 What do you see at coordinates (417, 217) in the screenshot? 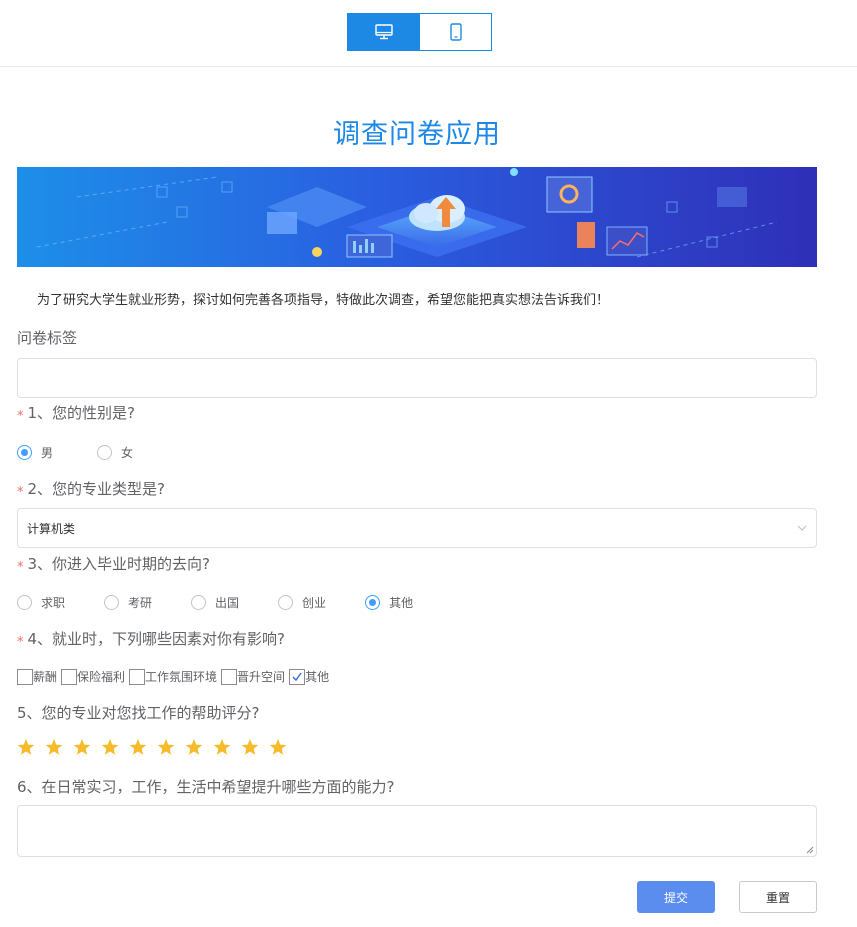
I see `banner-image` at bounding box center [417, 217].